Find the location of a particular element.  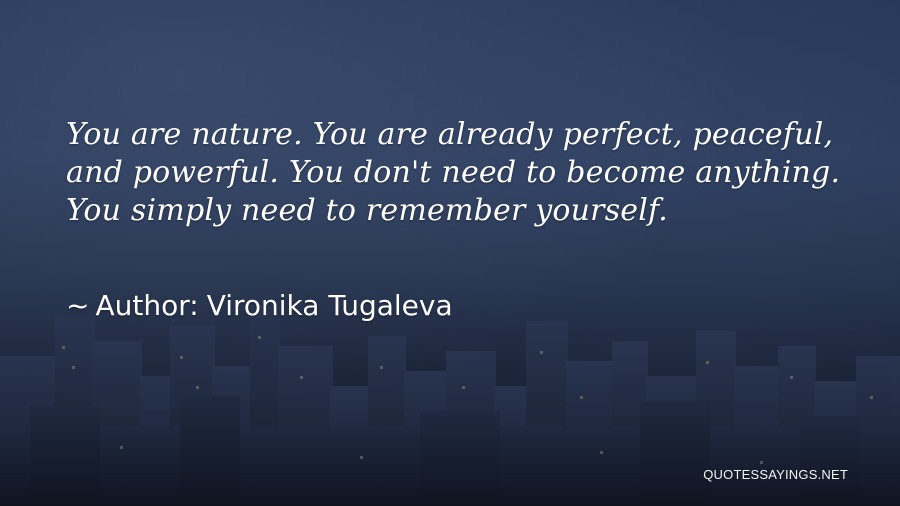

tilde-mark: ~ is located at coordinates (78, 305).